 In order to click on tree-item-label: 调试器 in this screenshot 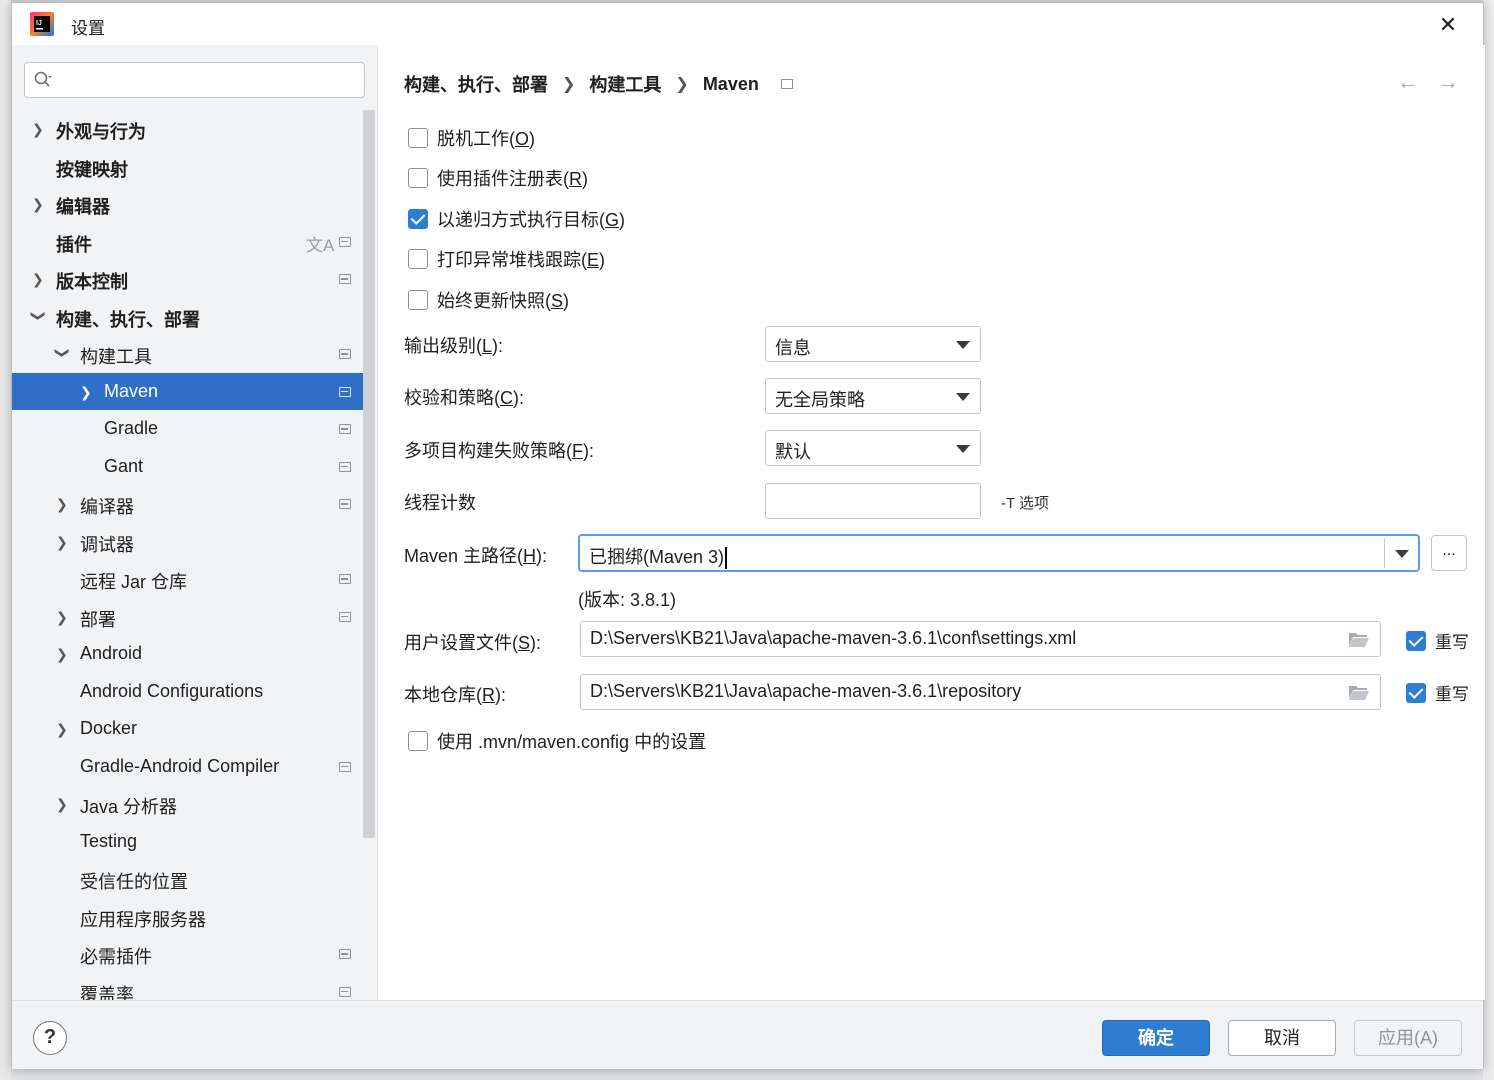, I will do `click(107, 544)`.